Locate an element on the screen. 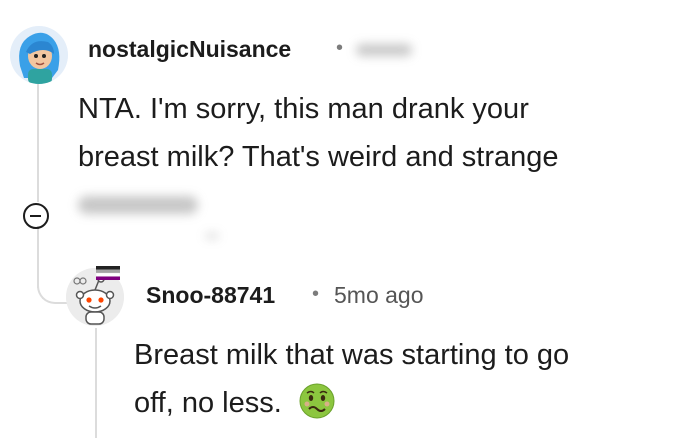 This screenshot has width=700, height=438. timestamp: 5mo ago is located at coordinates (379, 295).